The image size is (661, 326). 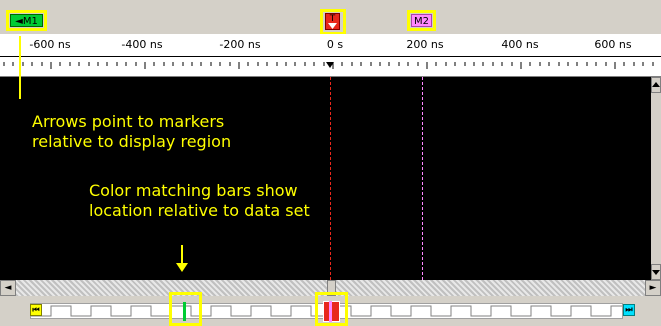 I want to click on m2-overview-bar, so click(x=330, y=311).